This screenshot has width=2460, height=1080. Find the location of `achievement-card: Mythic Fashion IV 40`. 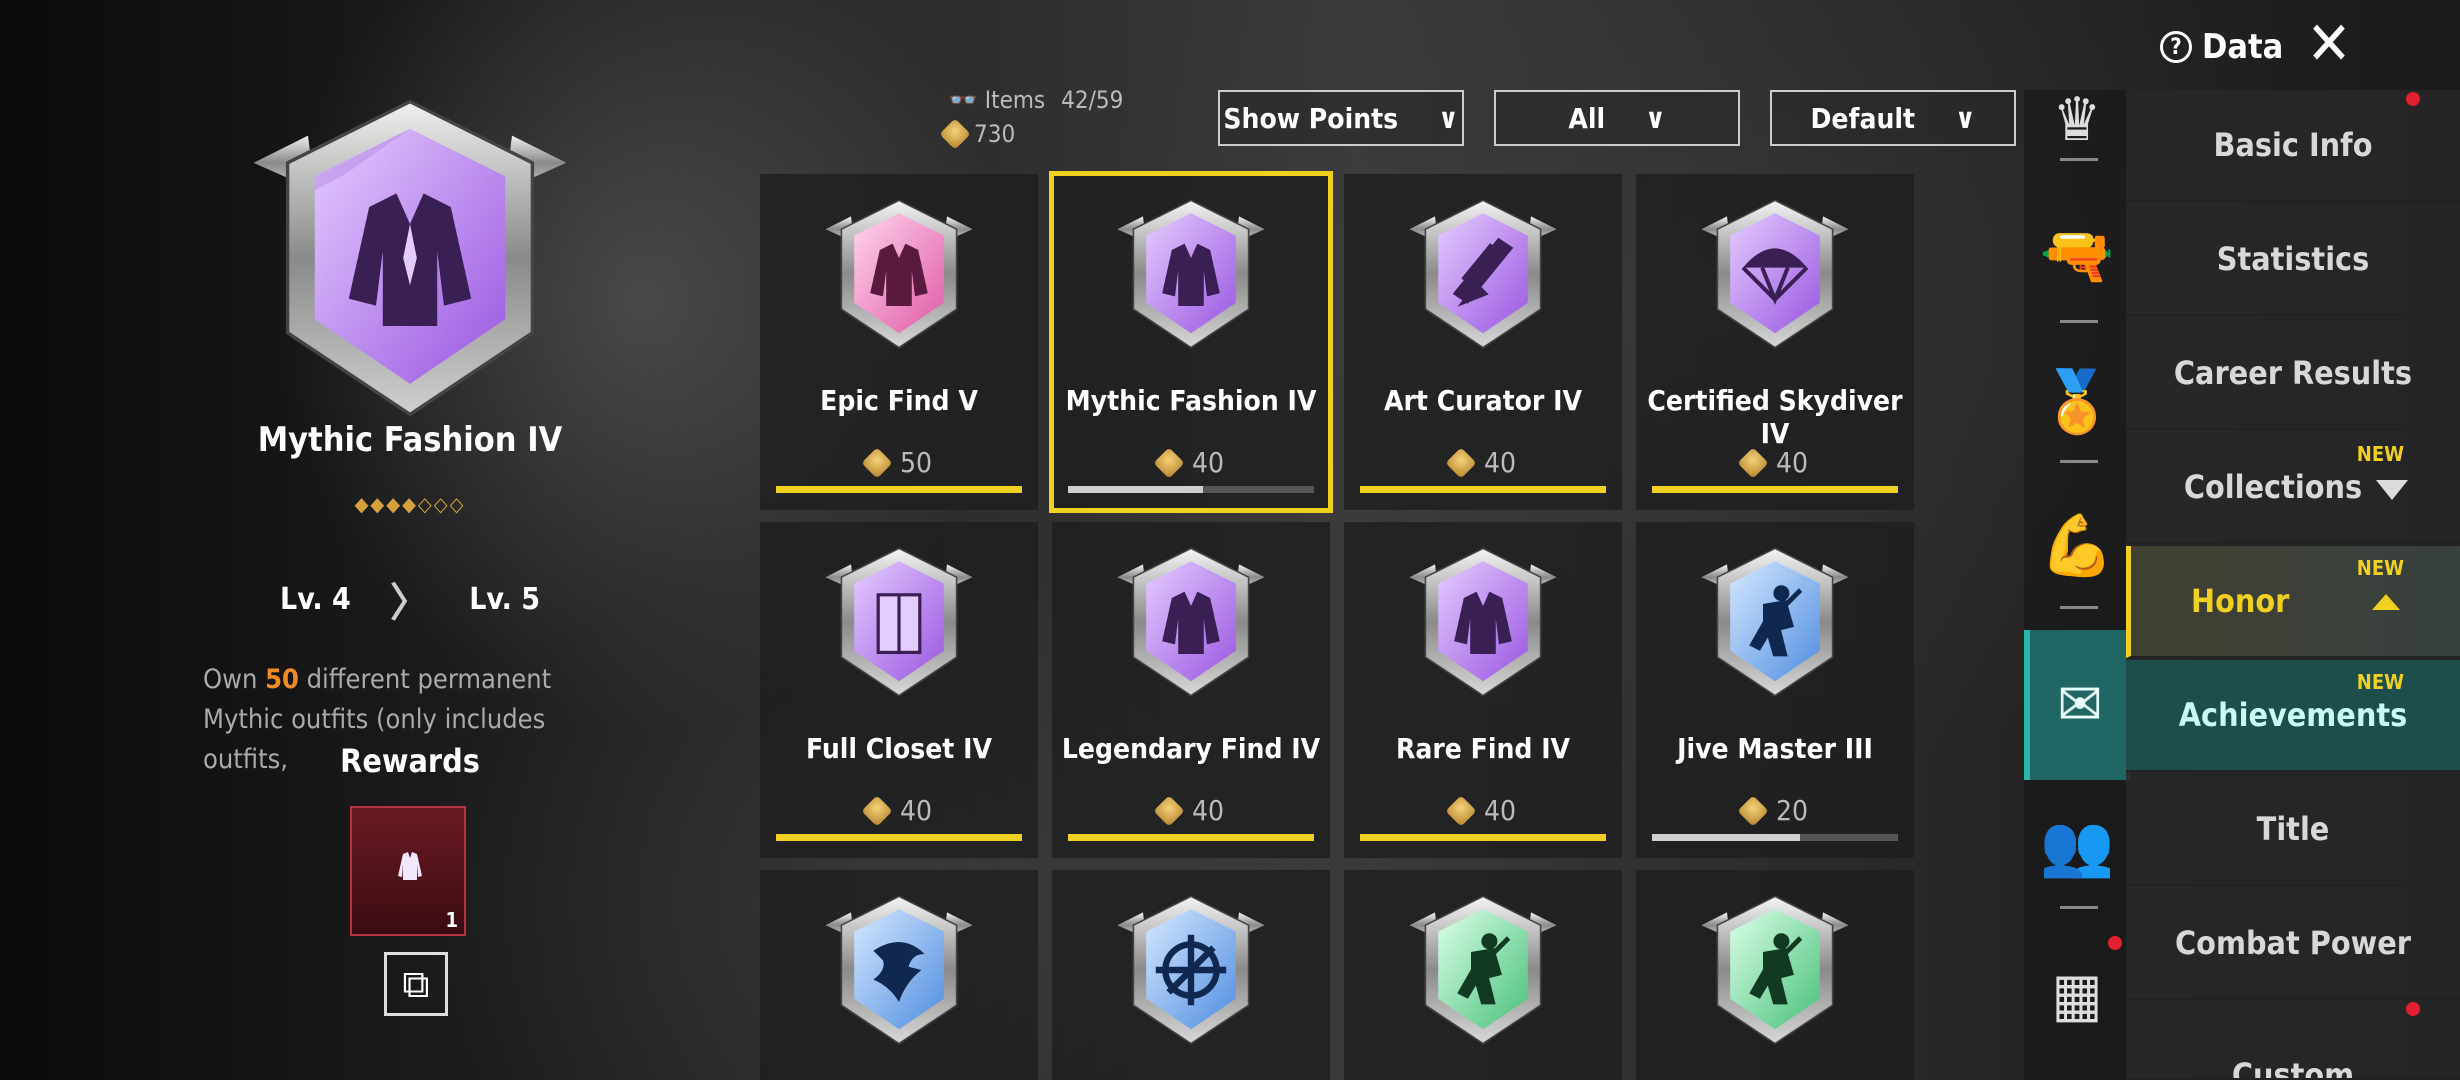

achievement-card: Mythic Fashion IV 40 is located at coordinates (1191, 342).